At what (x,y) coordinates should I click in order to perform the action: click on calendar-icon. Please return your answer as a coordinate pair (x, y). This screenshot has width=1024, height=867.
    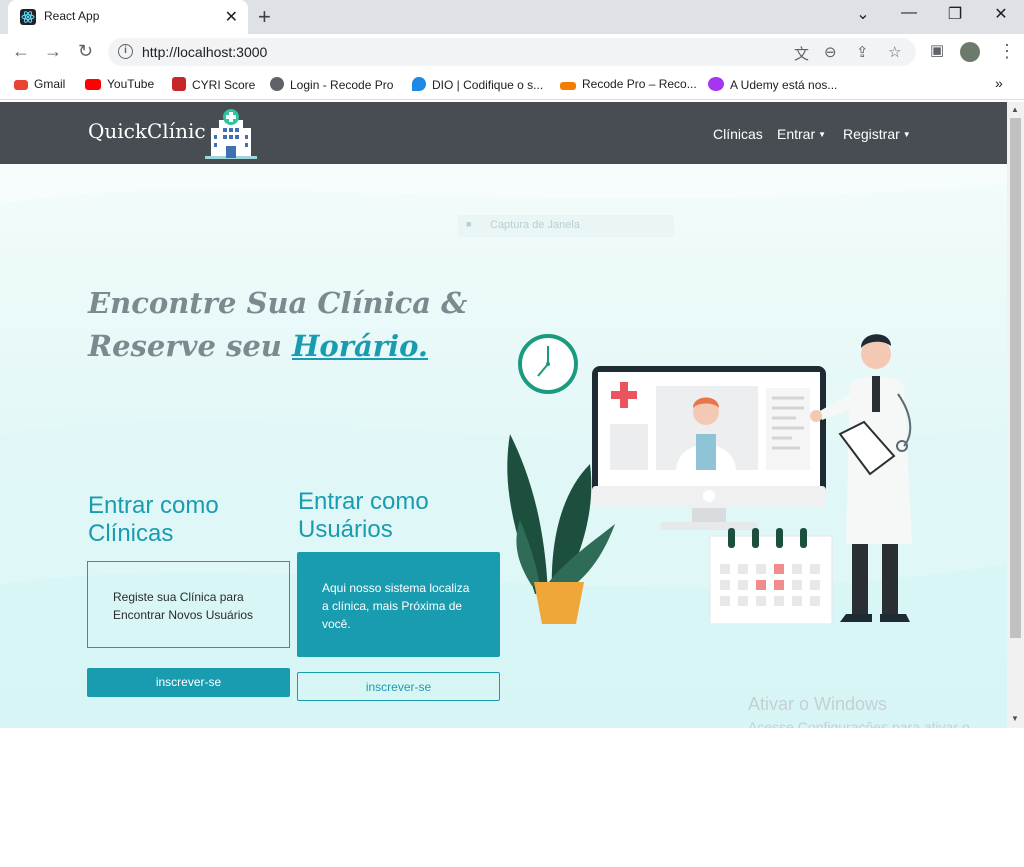
    Looking at the image, I should click on (771, 576).